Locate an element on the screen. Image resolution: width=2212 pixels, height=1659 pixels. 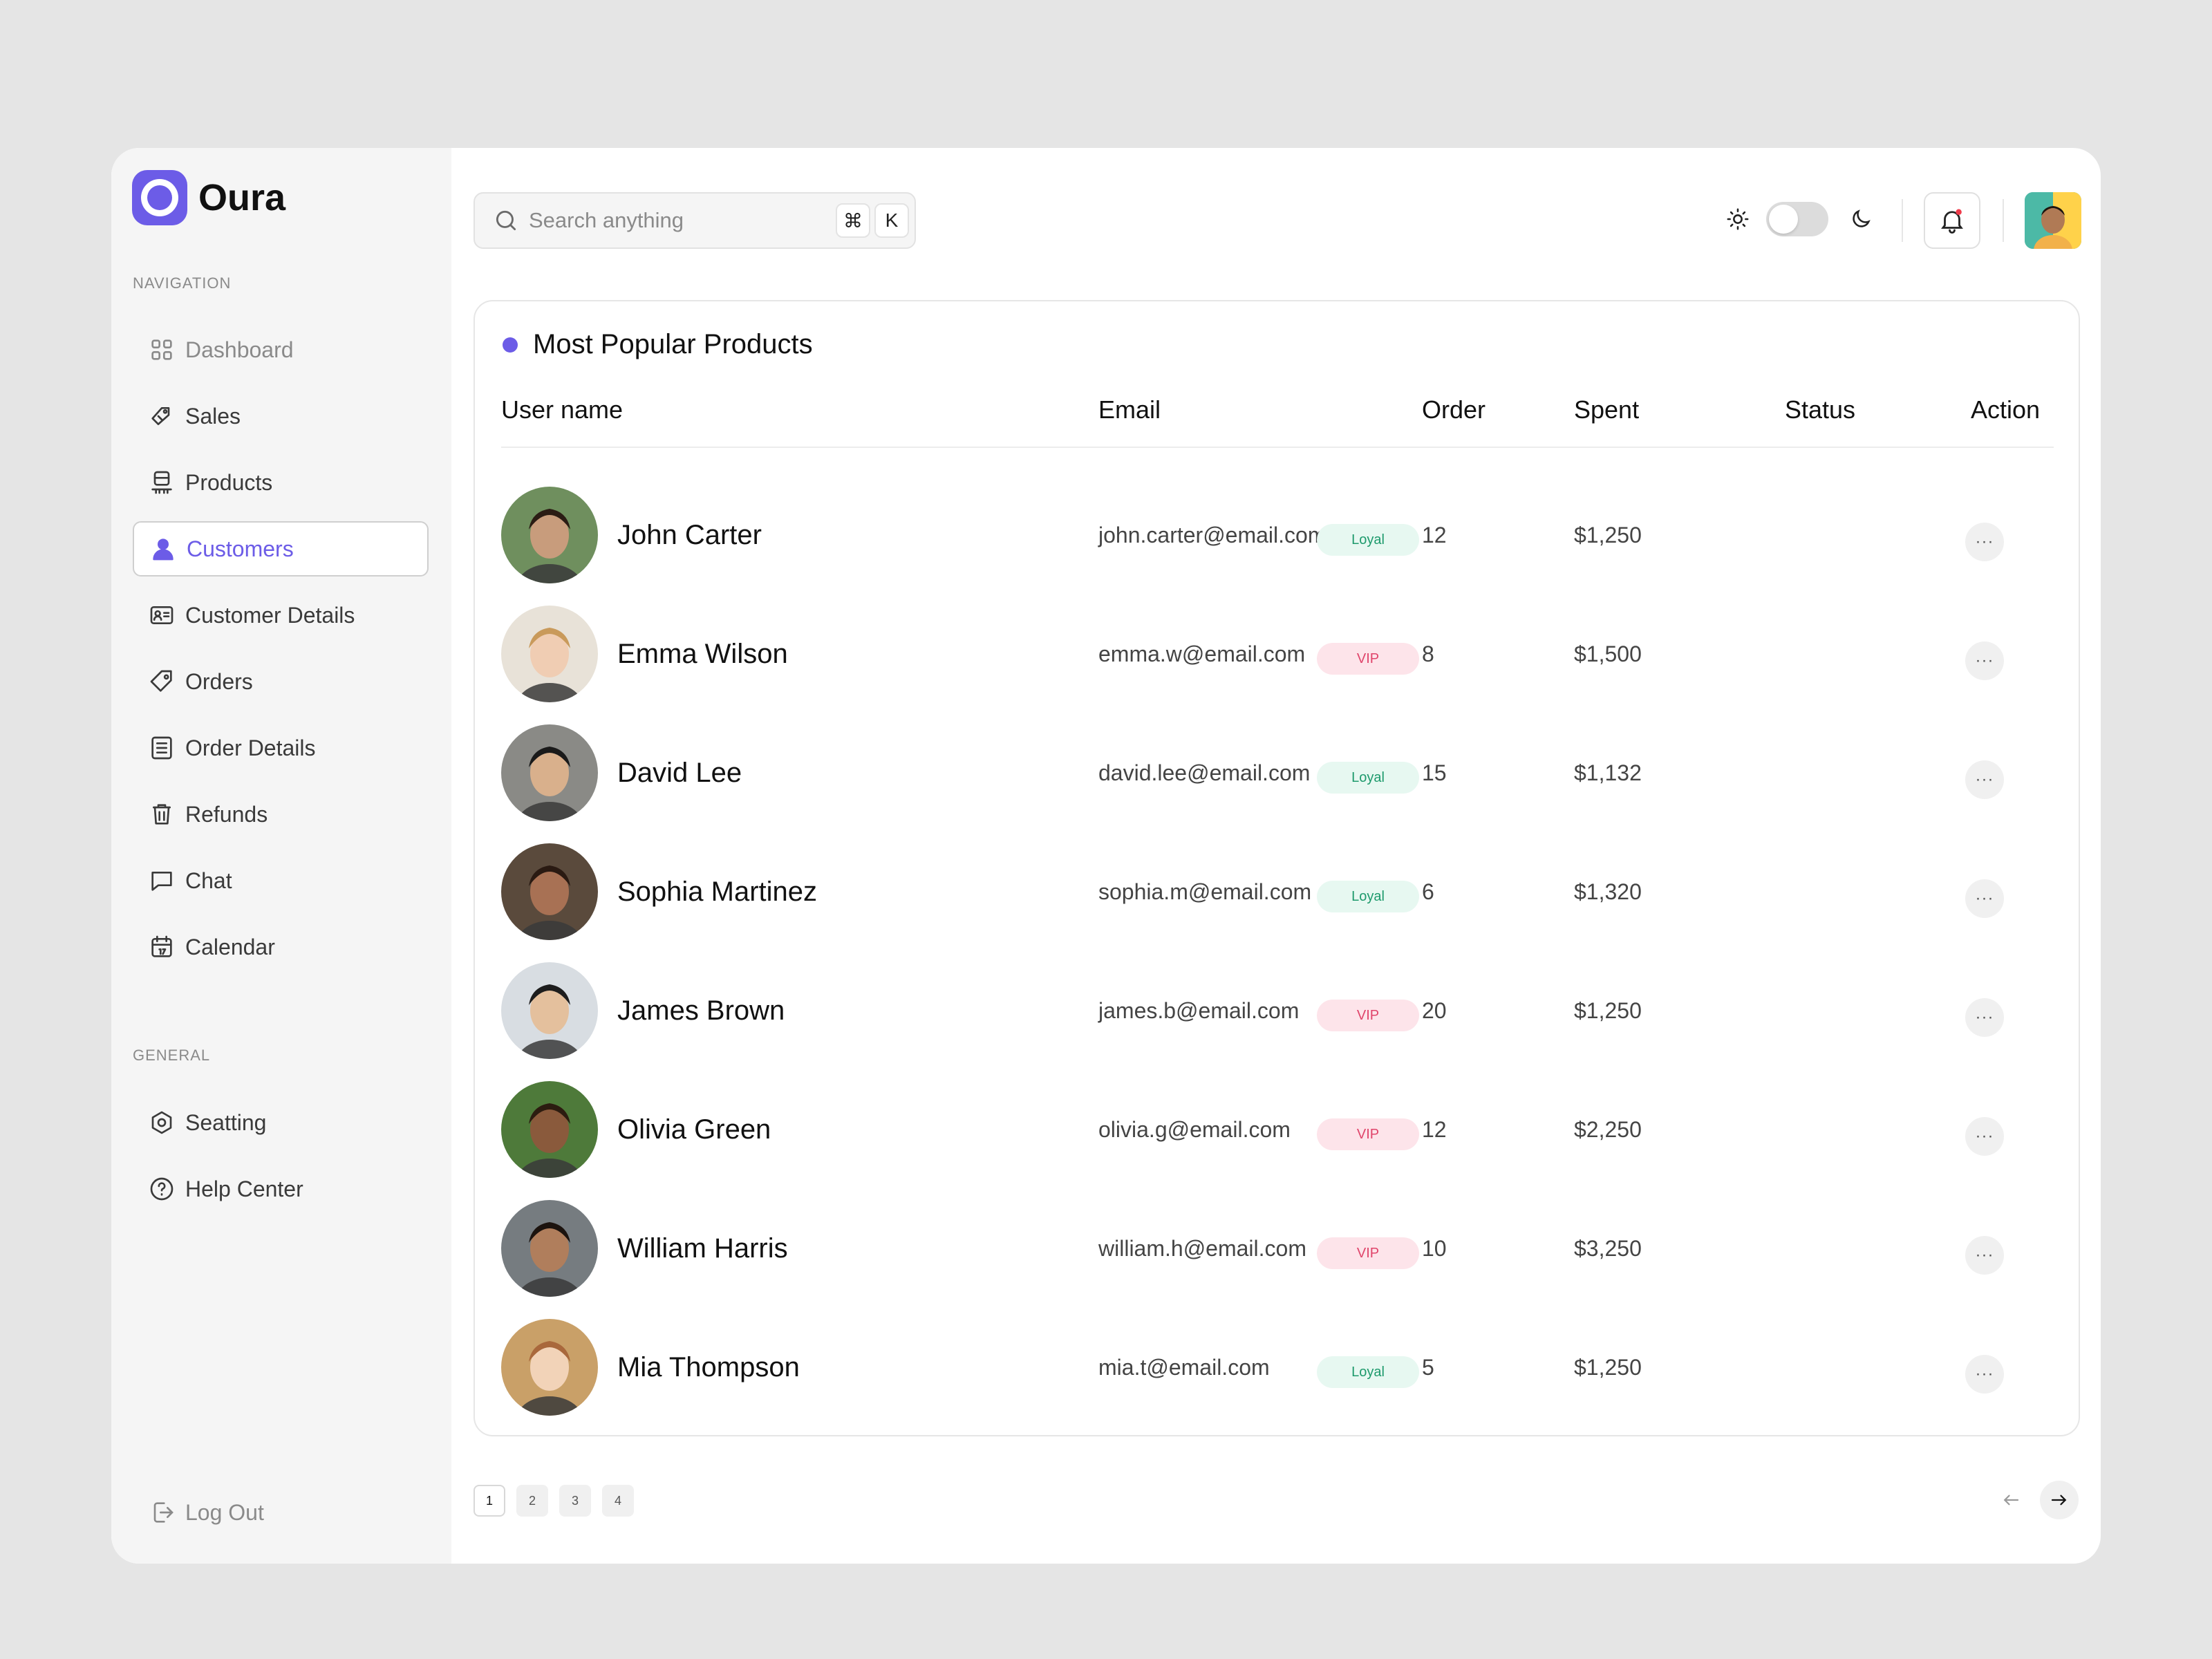
box-icon is located at coordinates (162, 482).